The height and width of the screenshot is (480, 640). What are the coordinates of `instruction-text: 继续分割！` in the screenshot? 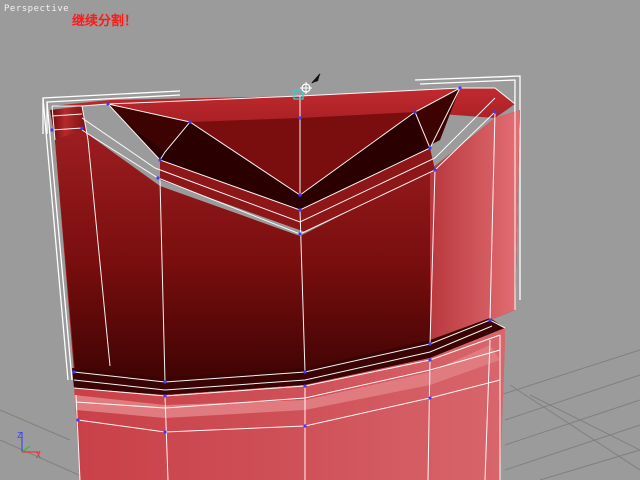 It's located at (105, 21).